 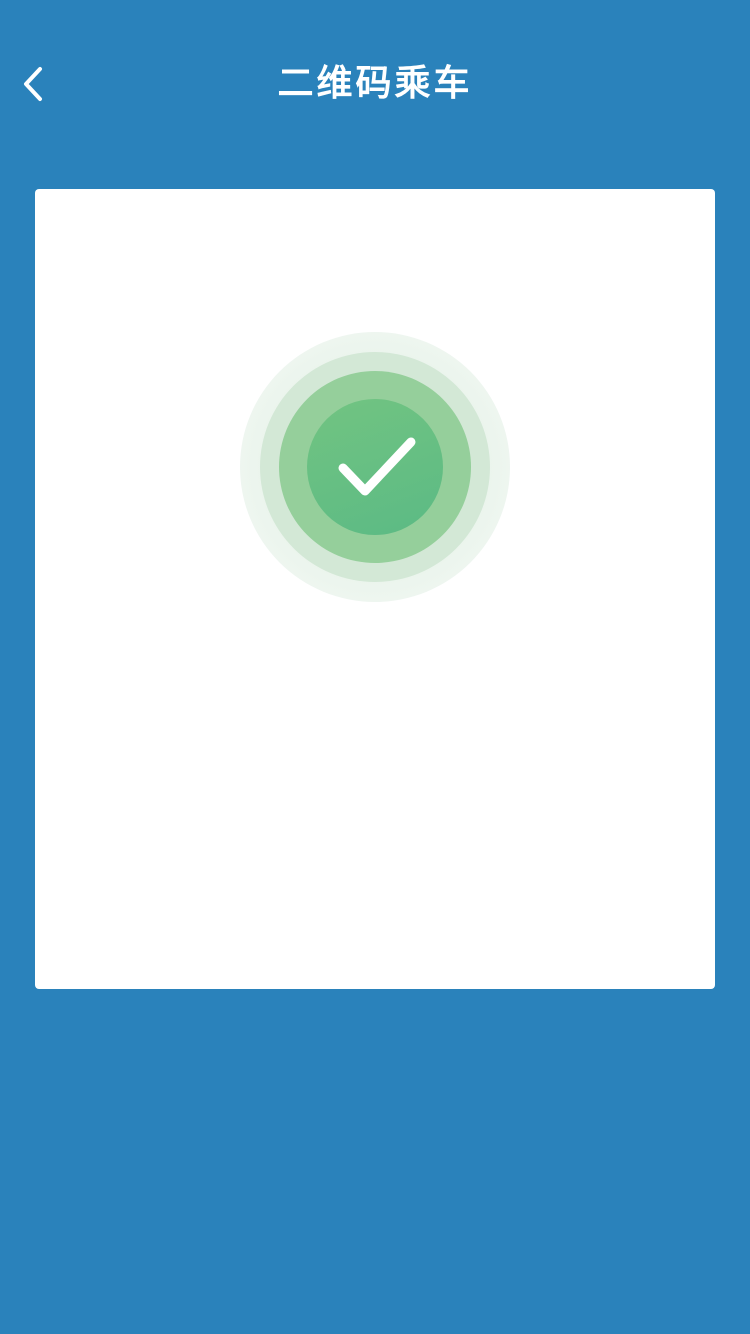 I want to click on navigation-bar: 二维码乘车, so click(x=375, y=84).